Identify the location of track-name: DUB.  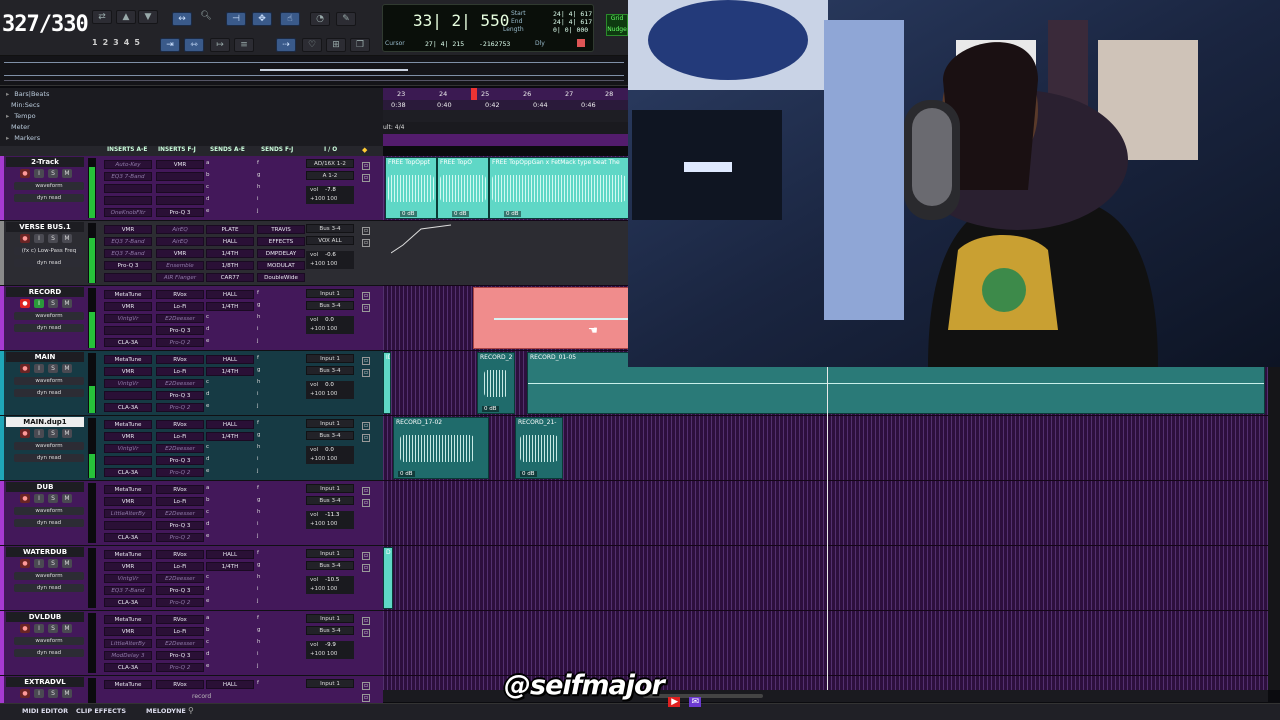
(45, 487).